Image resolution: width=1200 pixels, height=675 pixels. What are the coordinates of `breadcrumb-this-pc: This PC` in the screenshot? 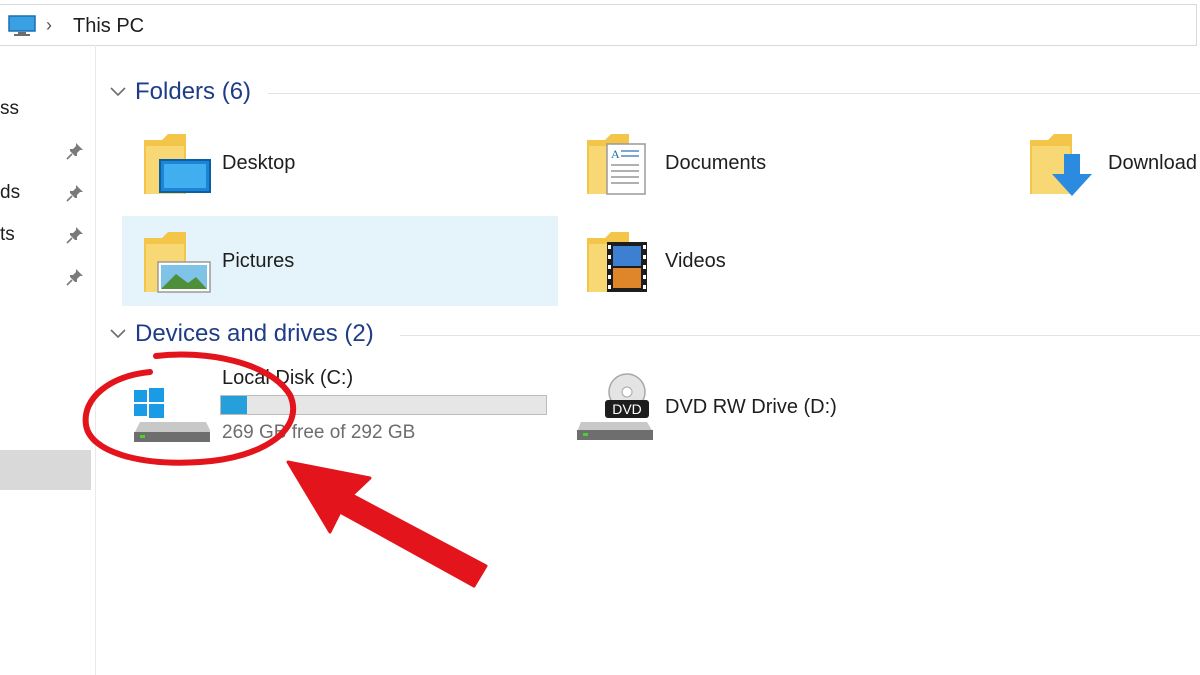 It's located at (108, 26).